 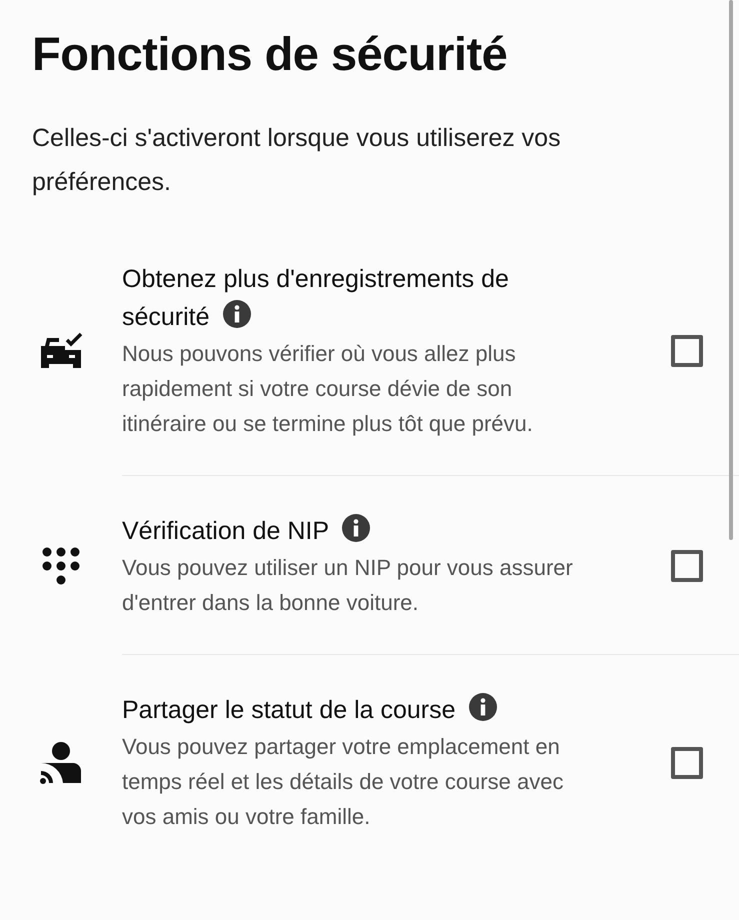 I want to click on feature-description: Vous pouvez partager votre emplacement en temps réel et les détails de votre course avec vos amis ou votre famille., so click(x=343, y=782).